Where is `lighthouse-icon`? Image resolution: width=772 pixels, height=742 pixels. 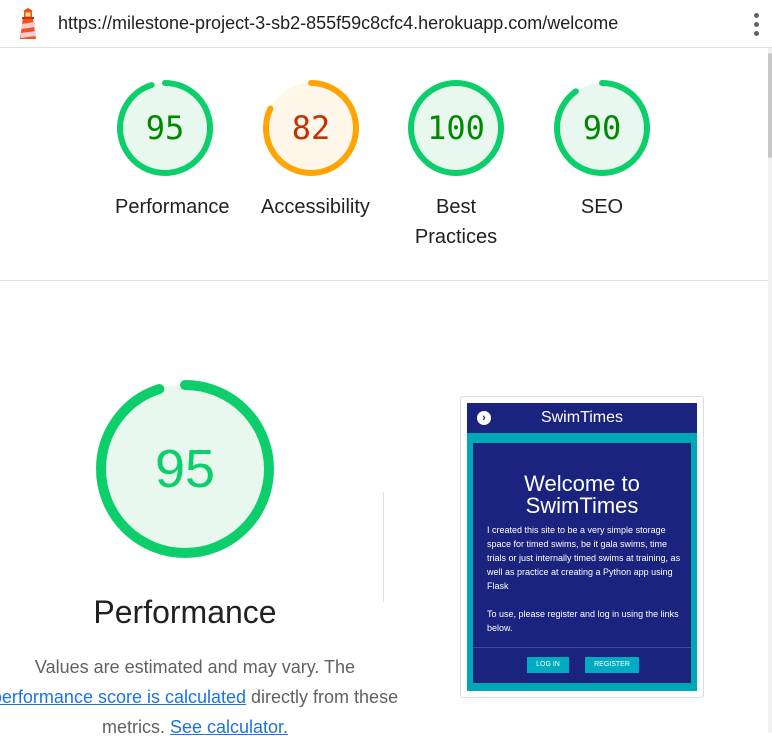 lighthouse-icon is located at coordinates (28, 23).